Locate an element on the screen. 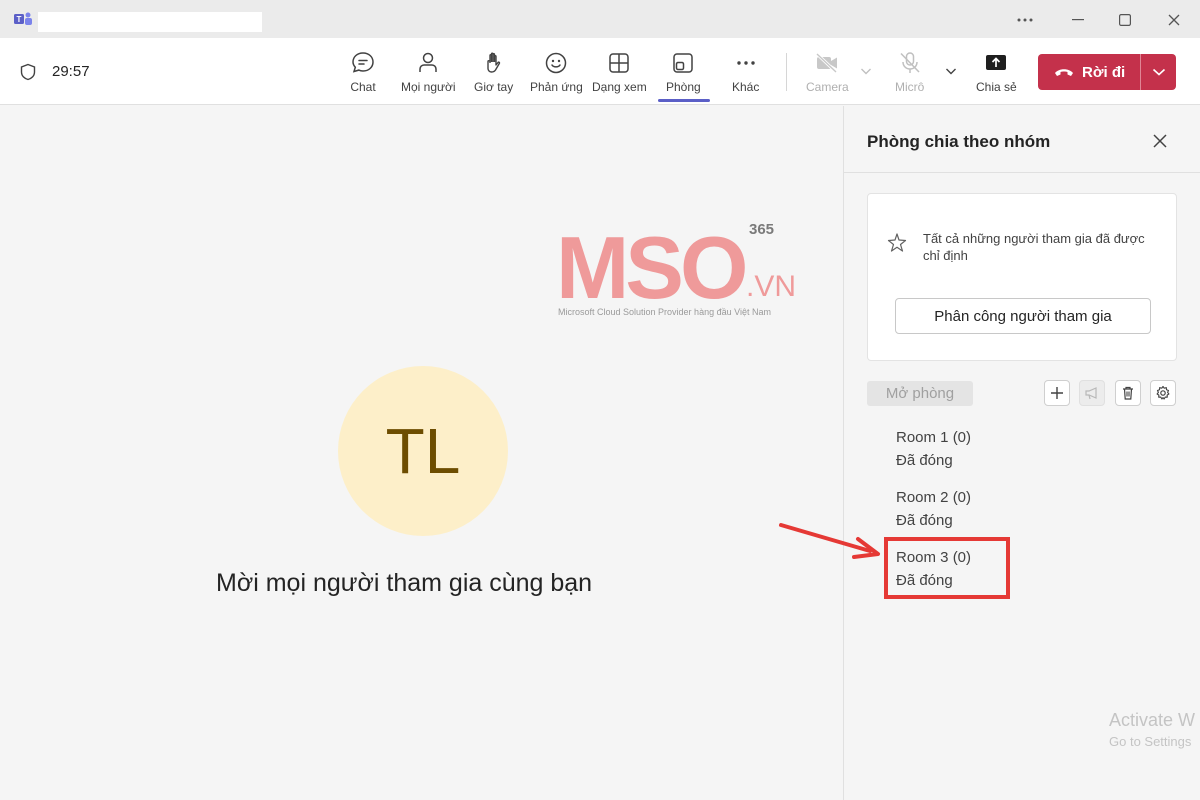 This screenshot has width=1200, height=800. meeting-timer: 29:57 is located at coordinates (71, 71).